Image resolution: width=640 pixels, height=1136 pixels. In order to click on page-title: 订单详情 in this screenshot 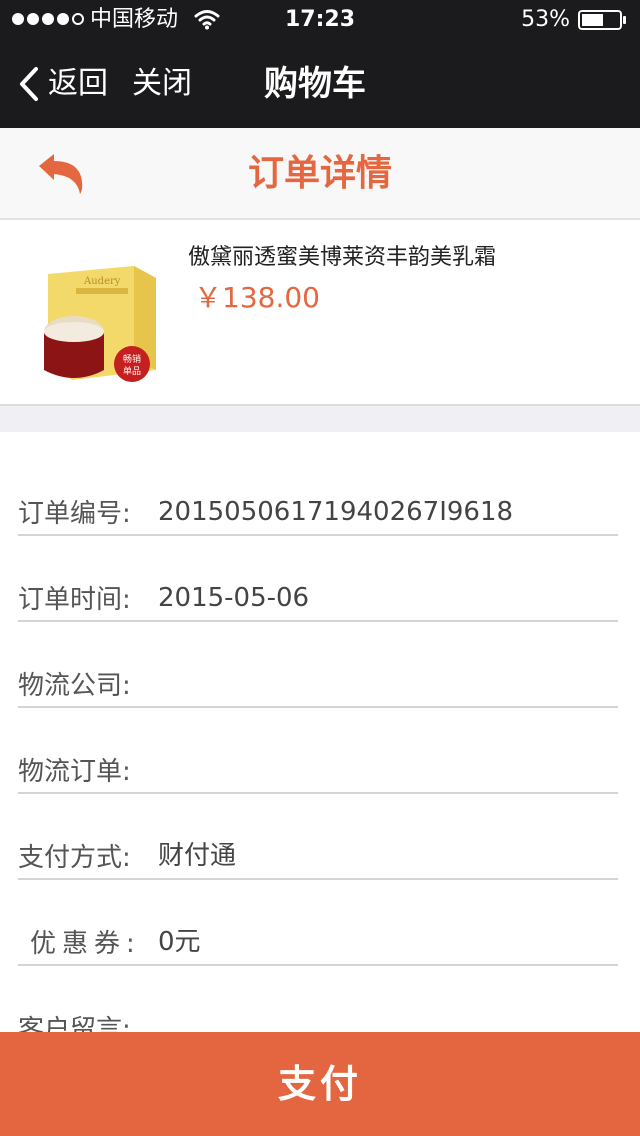, I will do `click(319, 173)`.